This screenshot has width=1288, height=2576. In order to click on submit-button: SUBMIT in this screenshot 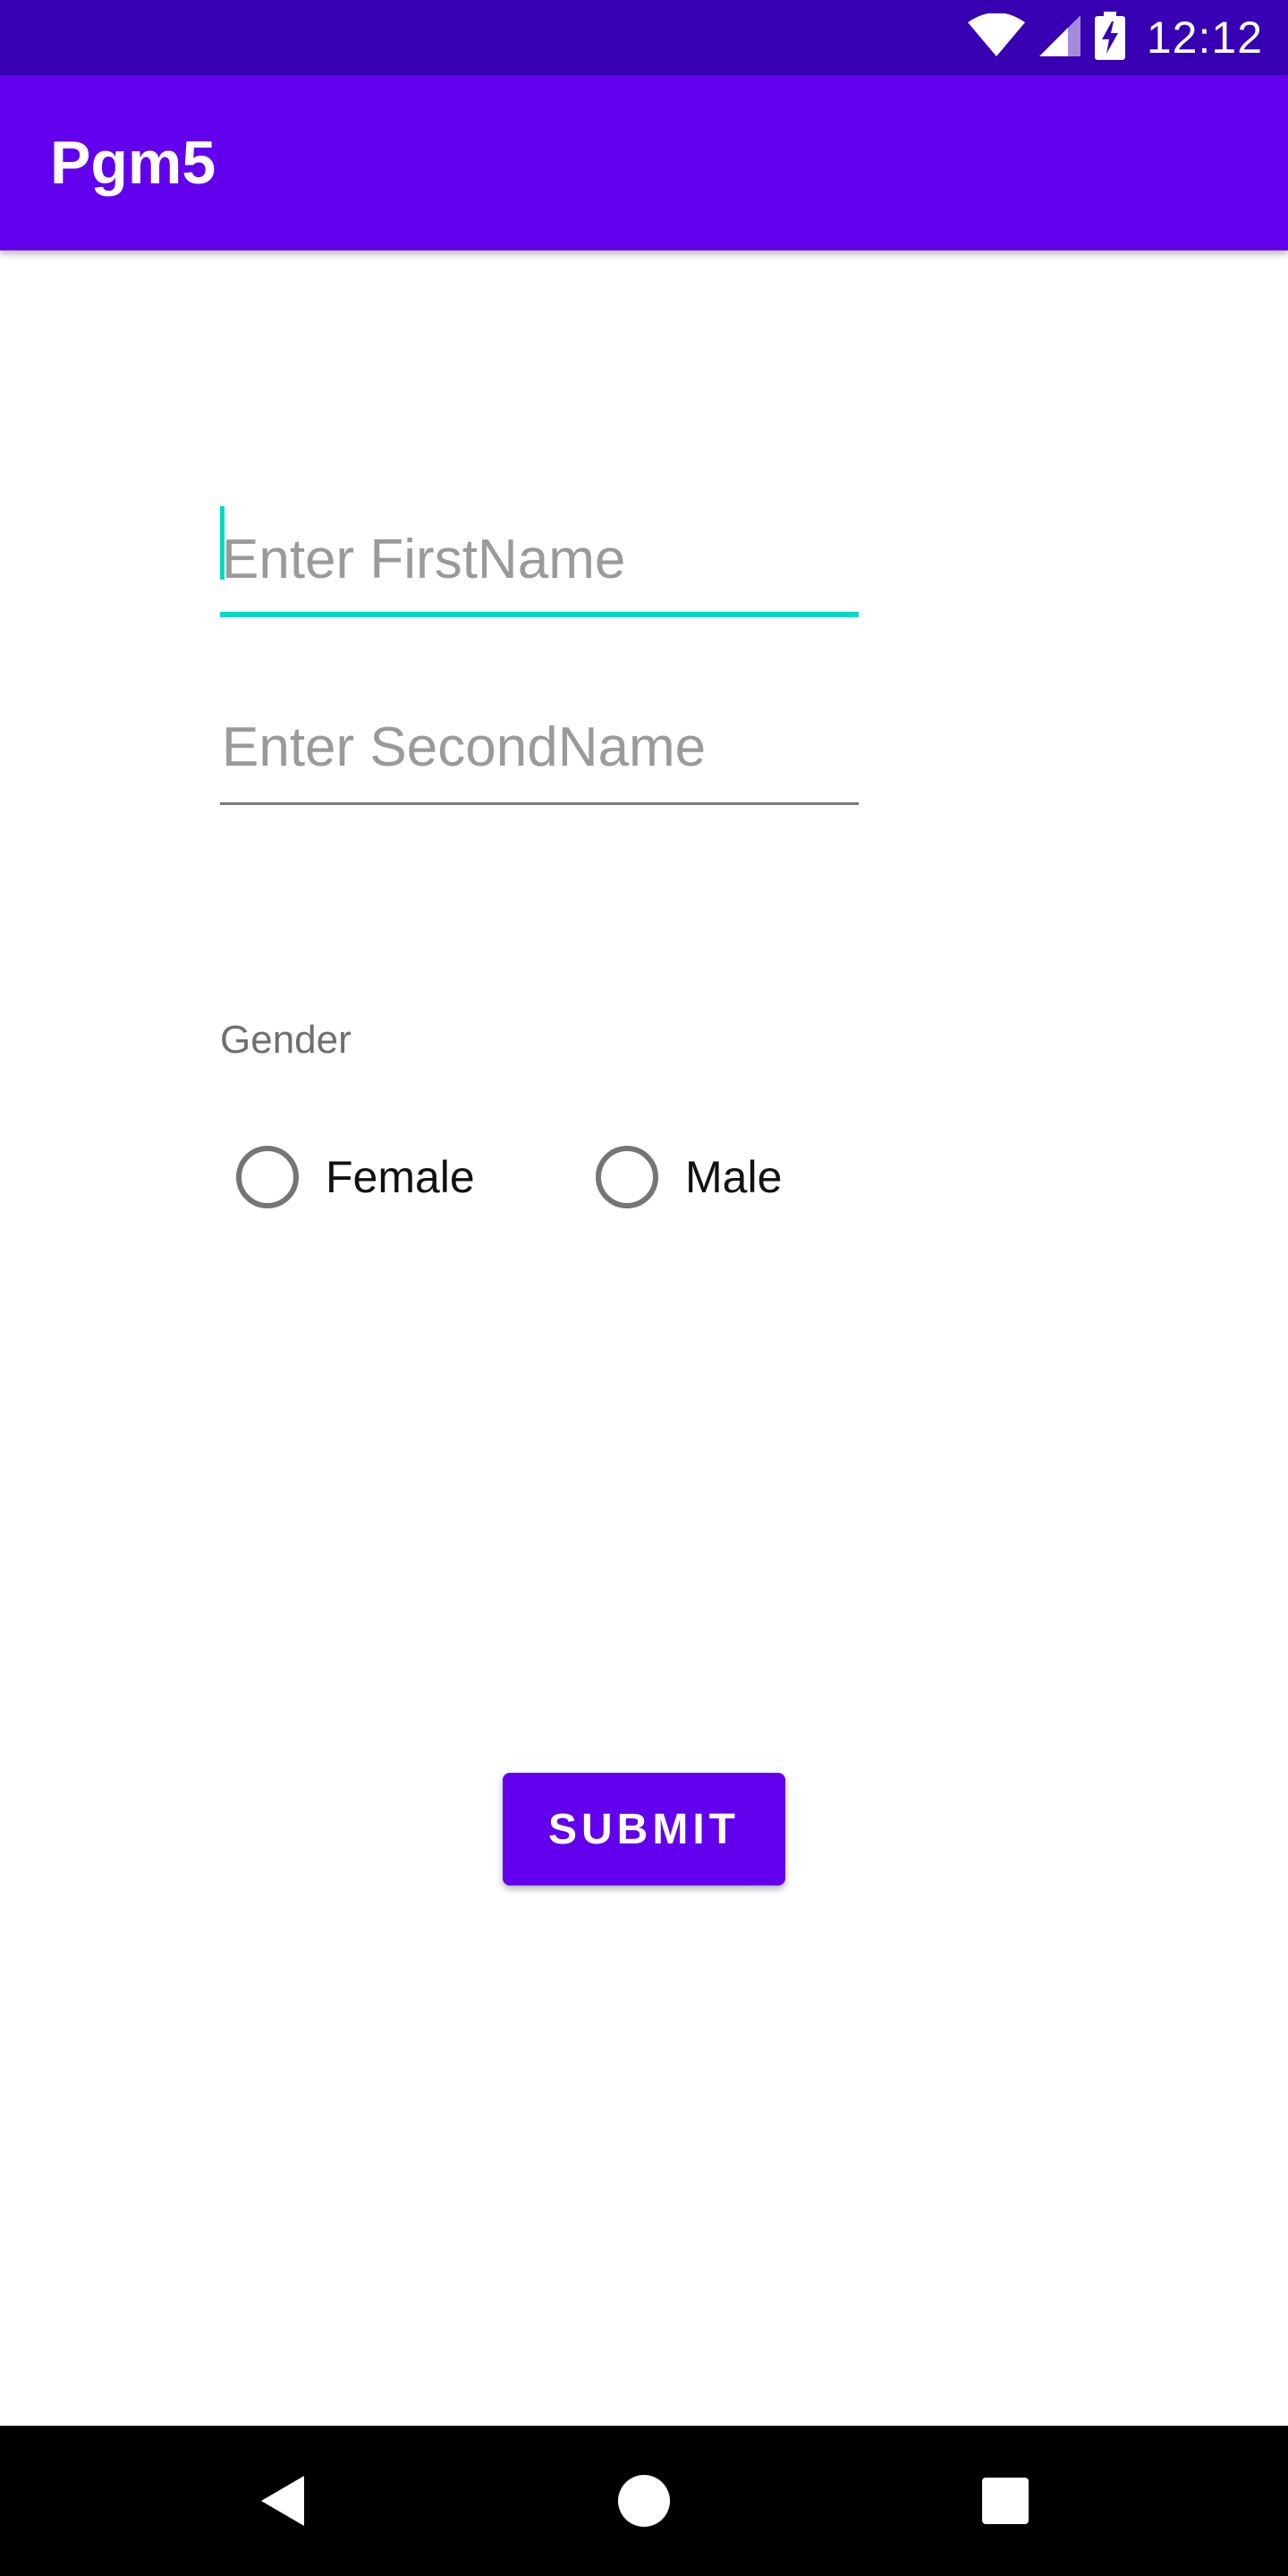, I will do `click(644, 1829)`.